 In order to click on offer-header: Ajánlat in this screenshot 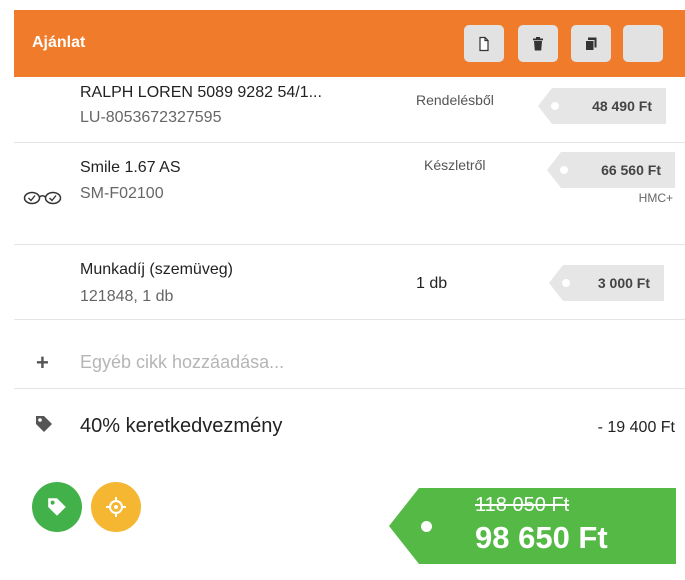, I will do `click(349, 43)`.